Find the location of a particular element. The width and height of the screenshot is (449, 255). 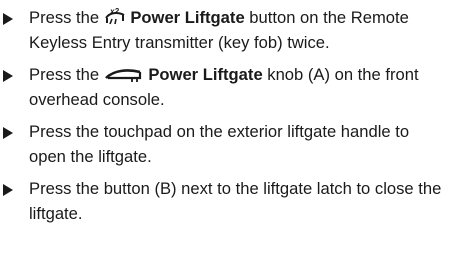

instruction-1-prefix: Press the is located at coordinates (66, 17).